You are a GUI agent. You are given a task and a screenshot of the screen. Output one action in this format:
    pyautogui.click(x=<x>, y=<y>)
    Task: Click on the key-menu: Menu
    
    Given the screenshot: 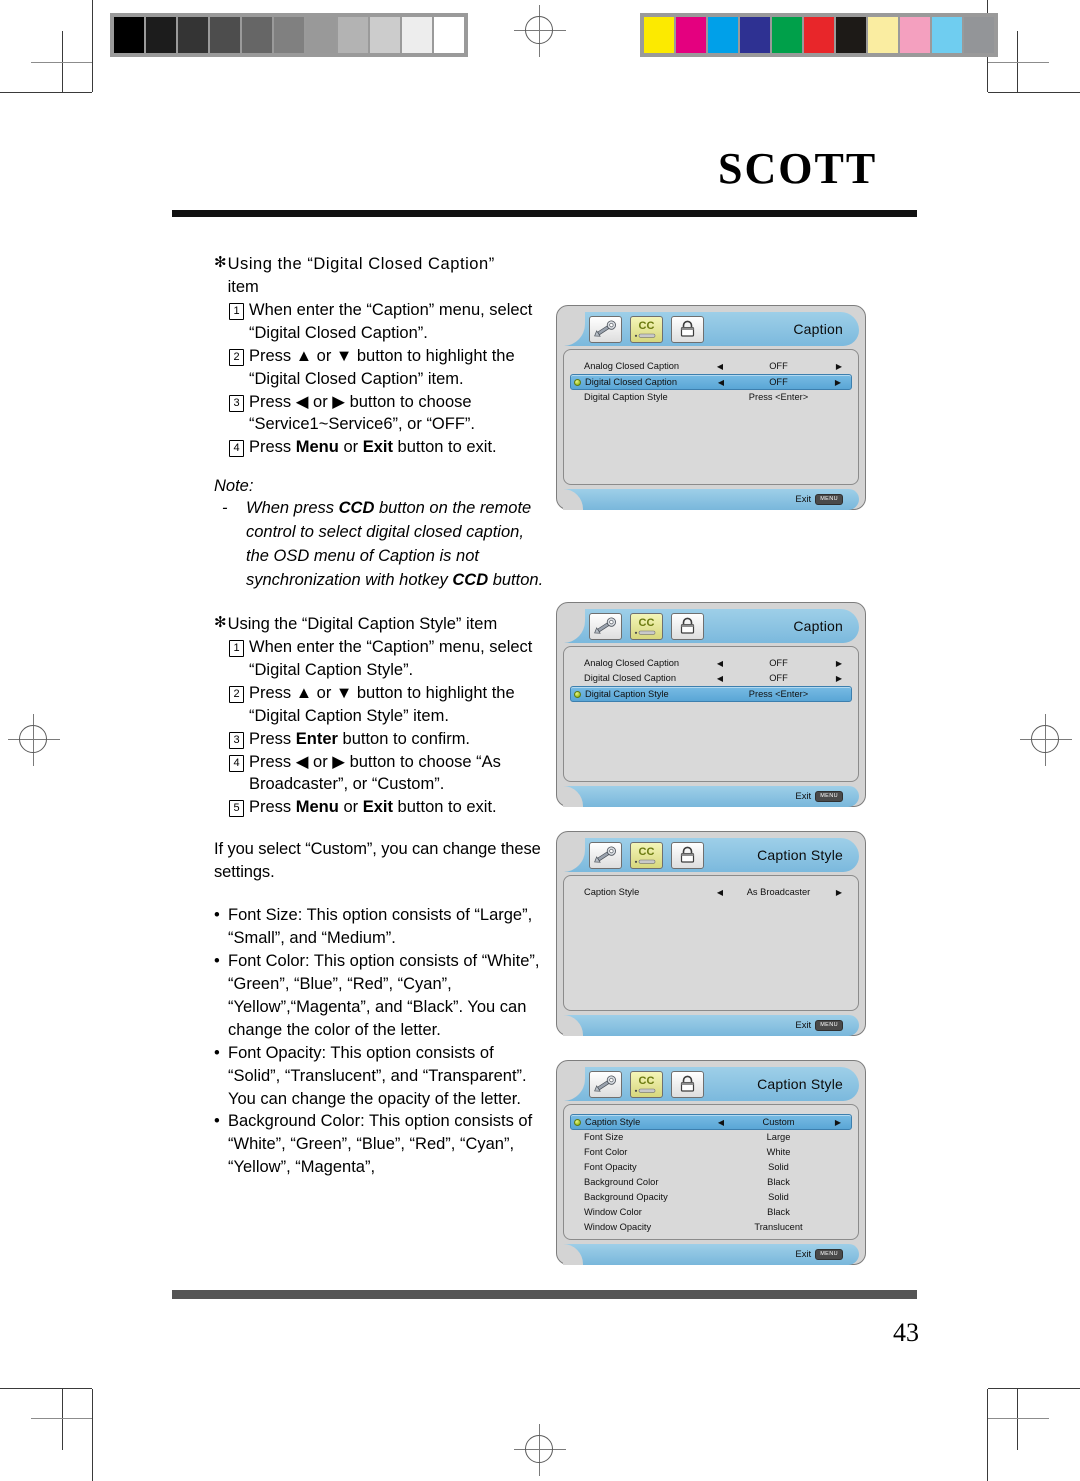 What is the action you would take?
    pyautogui.click(x=317, y=447)
    